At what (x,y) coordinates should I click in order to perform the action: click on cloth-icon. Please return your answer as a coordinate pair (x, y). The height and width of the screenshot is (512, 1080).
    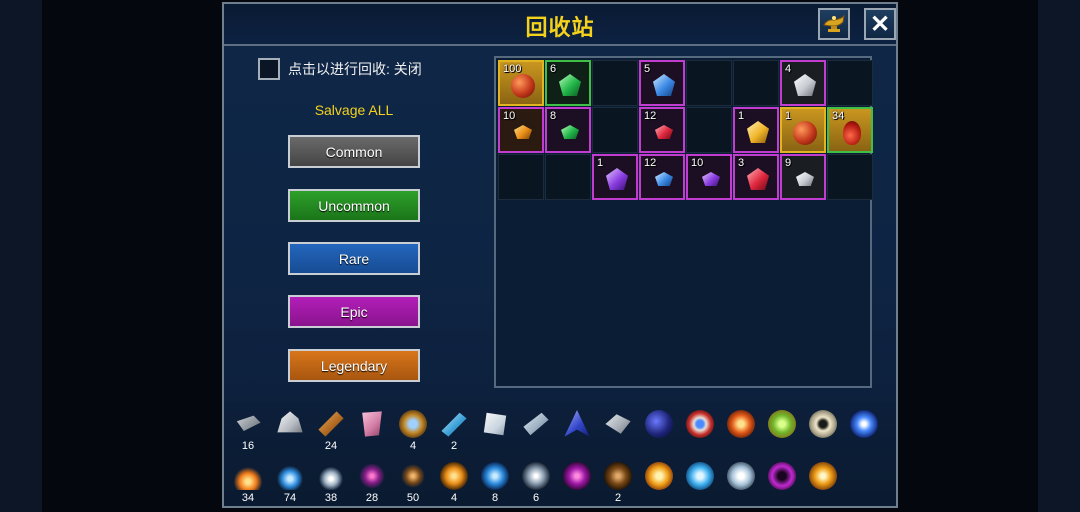
    Looking at the image, I should click on (372, 424).